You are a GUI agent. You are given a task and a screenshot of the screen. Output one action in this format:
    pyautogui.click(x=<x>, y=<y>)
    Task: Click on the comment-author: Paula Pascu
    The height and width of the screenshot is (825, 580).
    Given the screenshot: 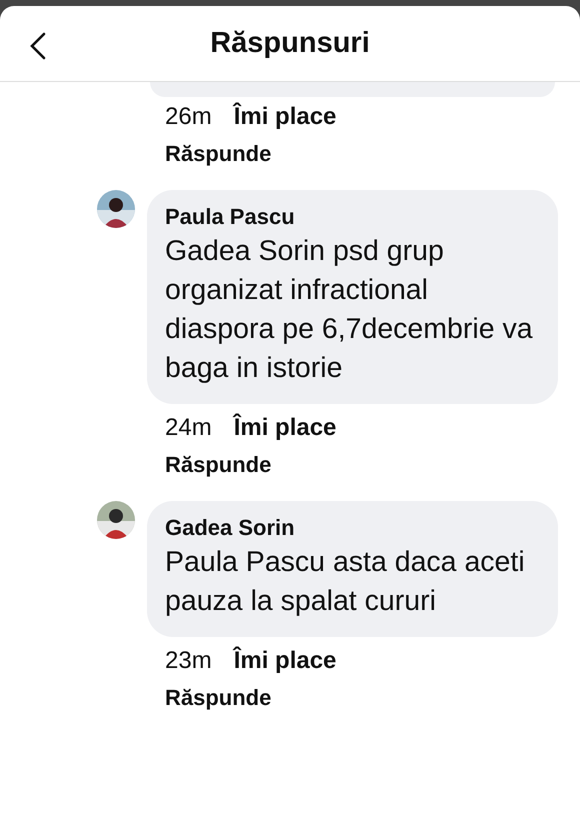 What is the action you would take?
    pyautogui.click(x=352, y=217)
    